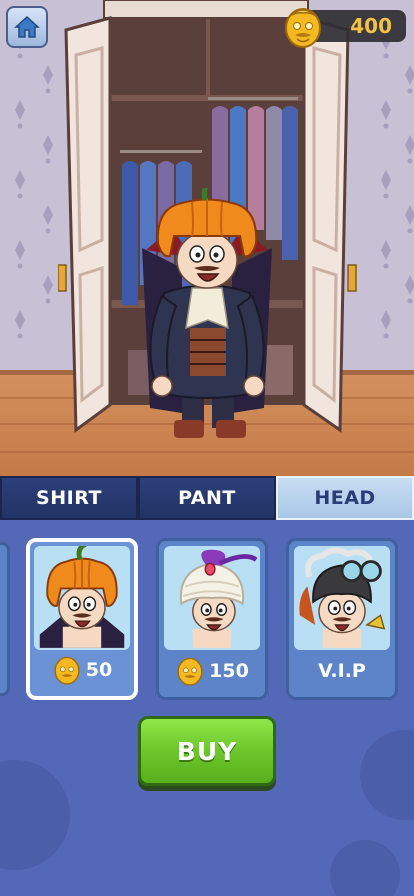  I want to click on home-icon, so click(27, 26).